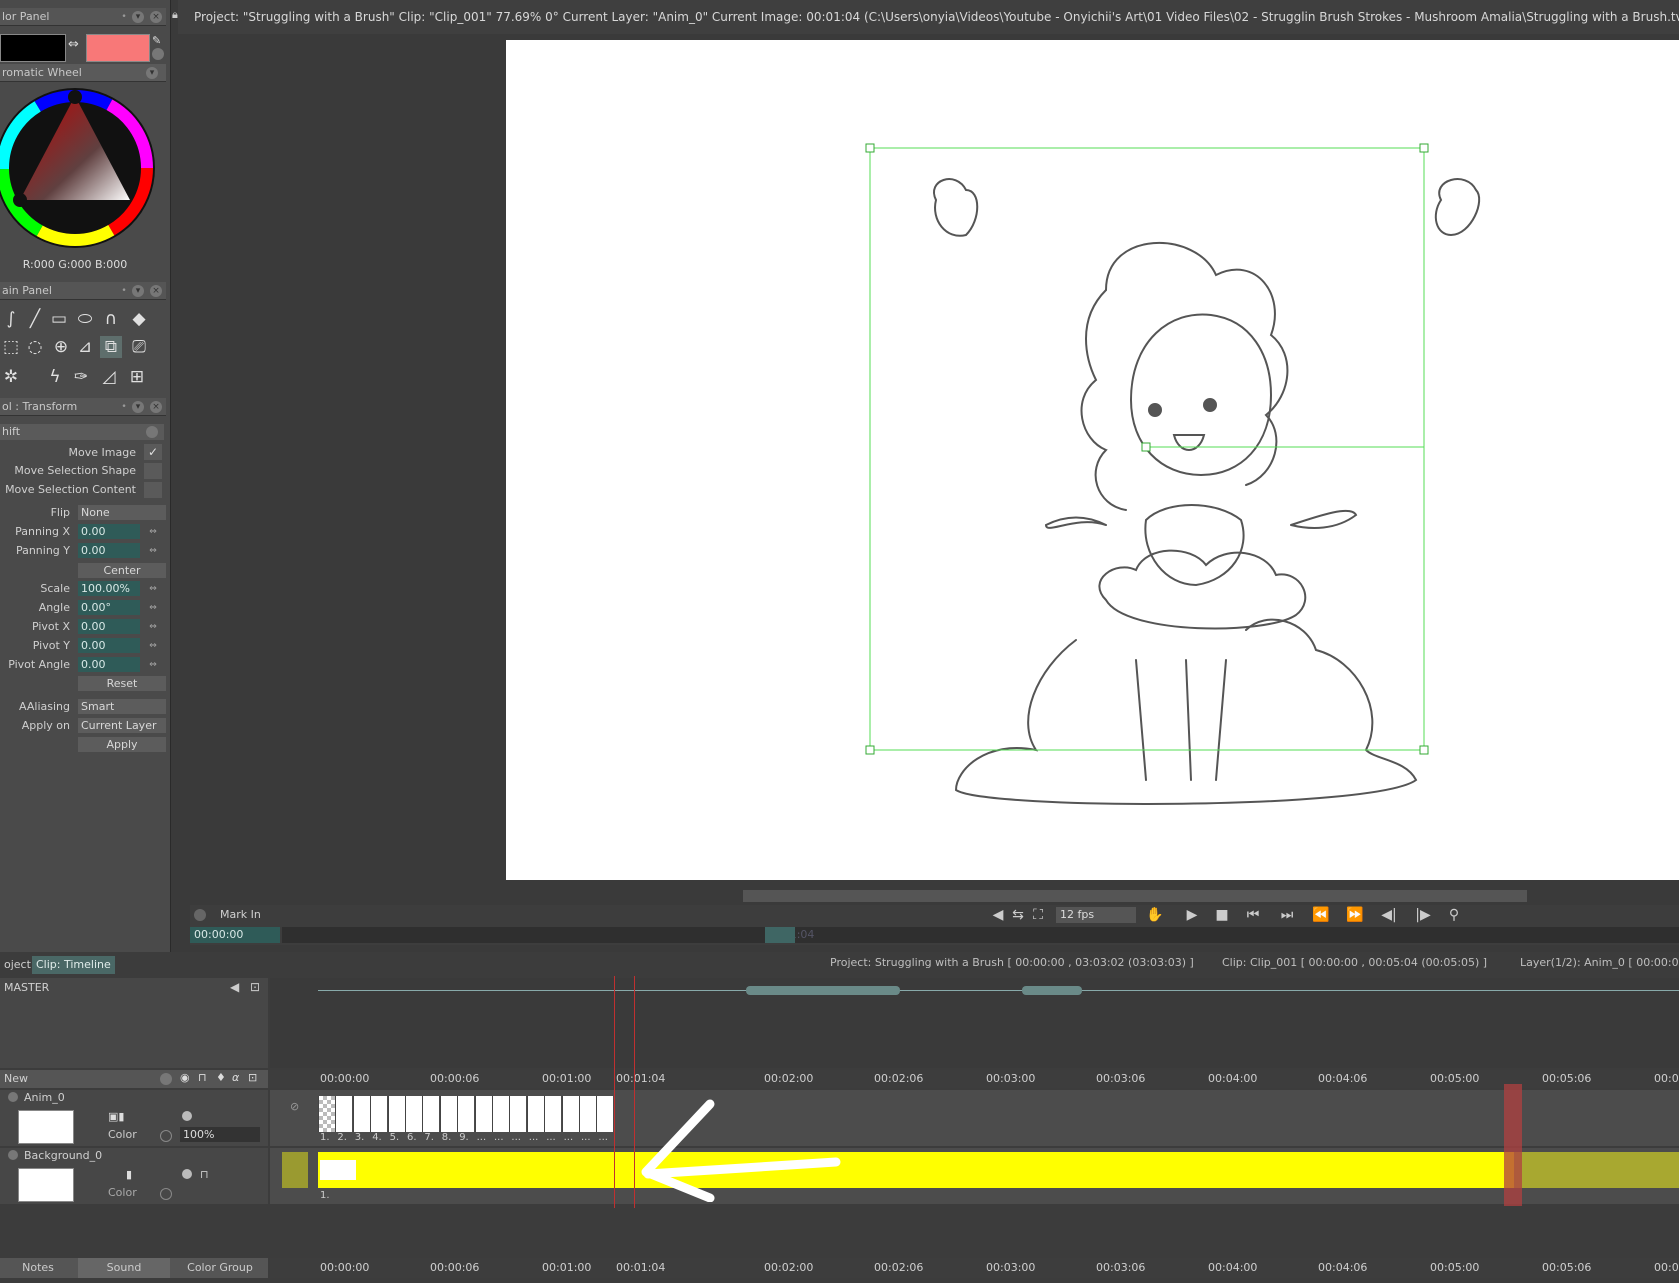  Describe the element at coordinates (1287, 915) in the screenshot. I see `last-frame-icon: ⏭` at that location.